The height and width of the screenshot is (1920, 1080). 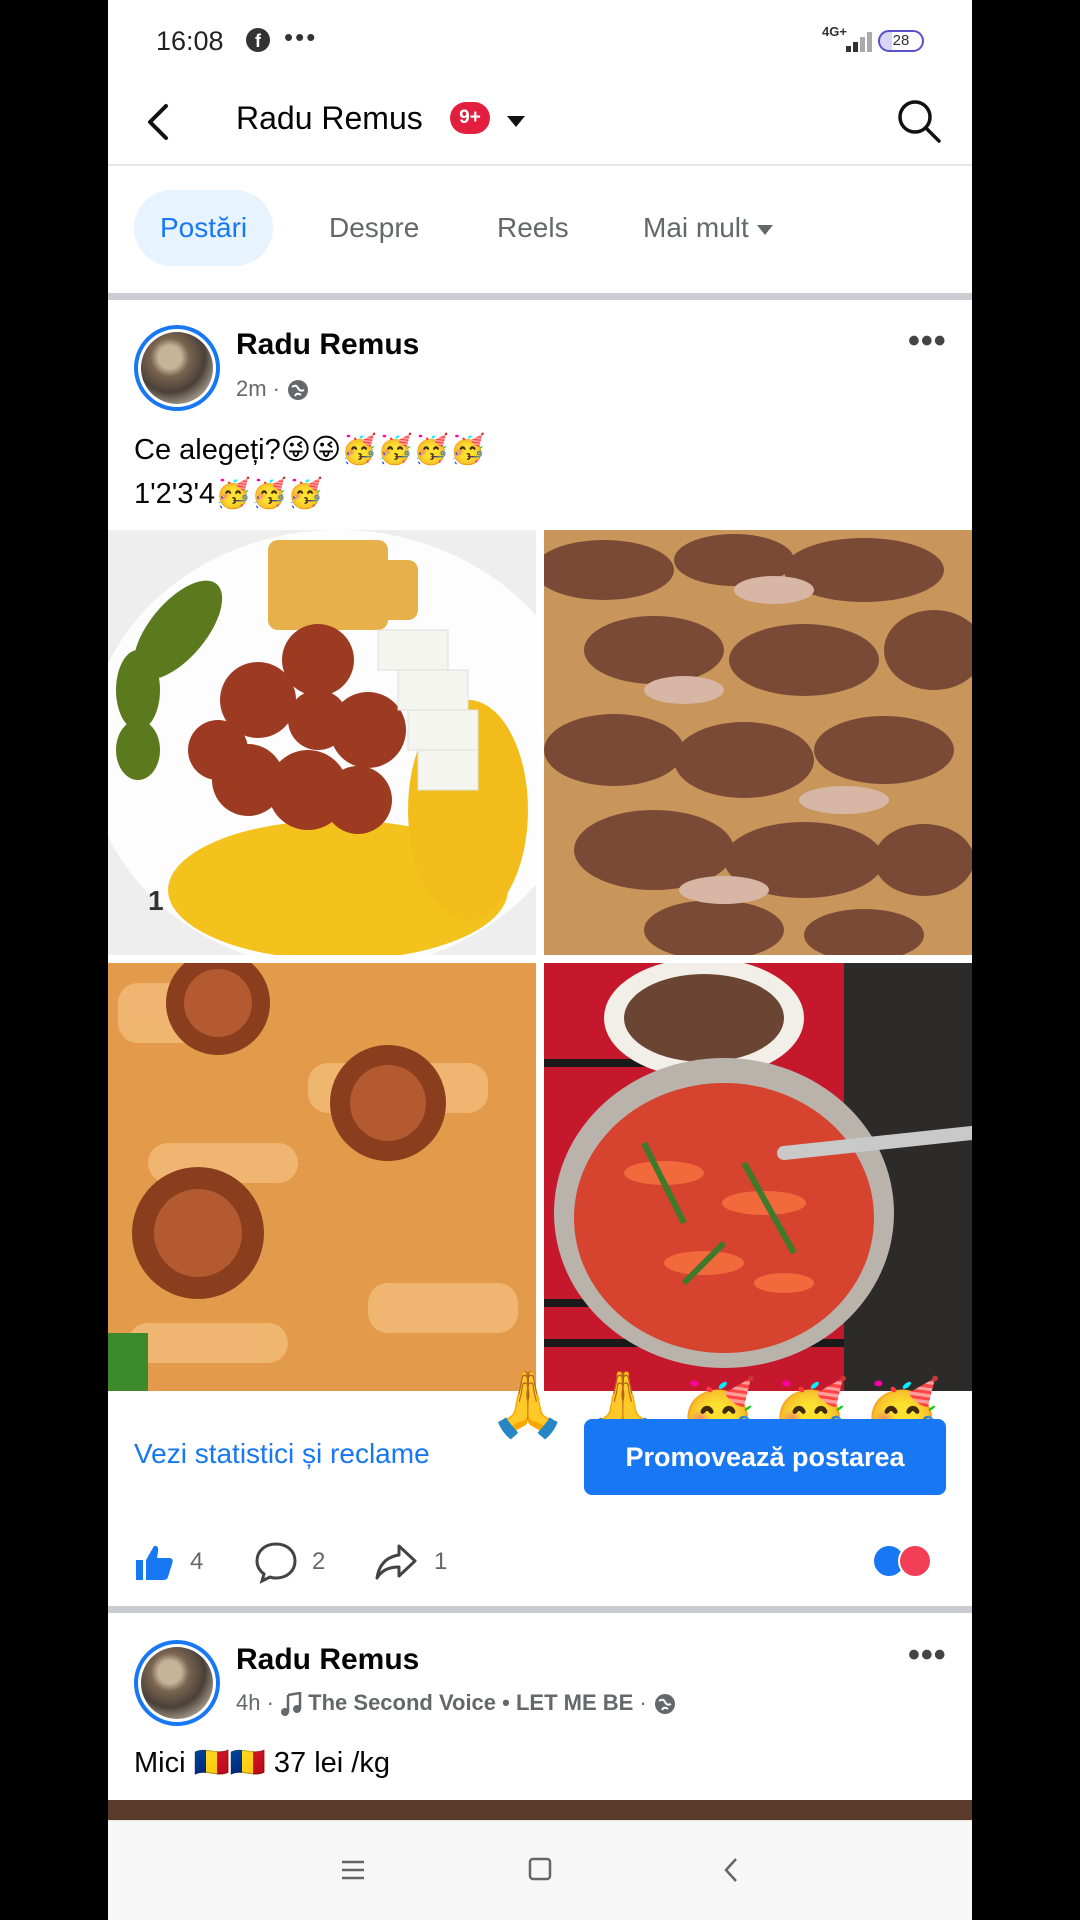 What do you see at coordinates (319, 1561) in the screenshot?
I see `comment-count: 2` at bounding box center [319, 1561].